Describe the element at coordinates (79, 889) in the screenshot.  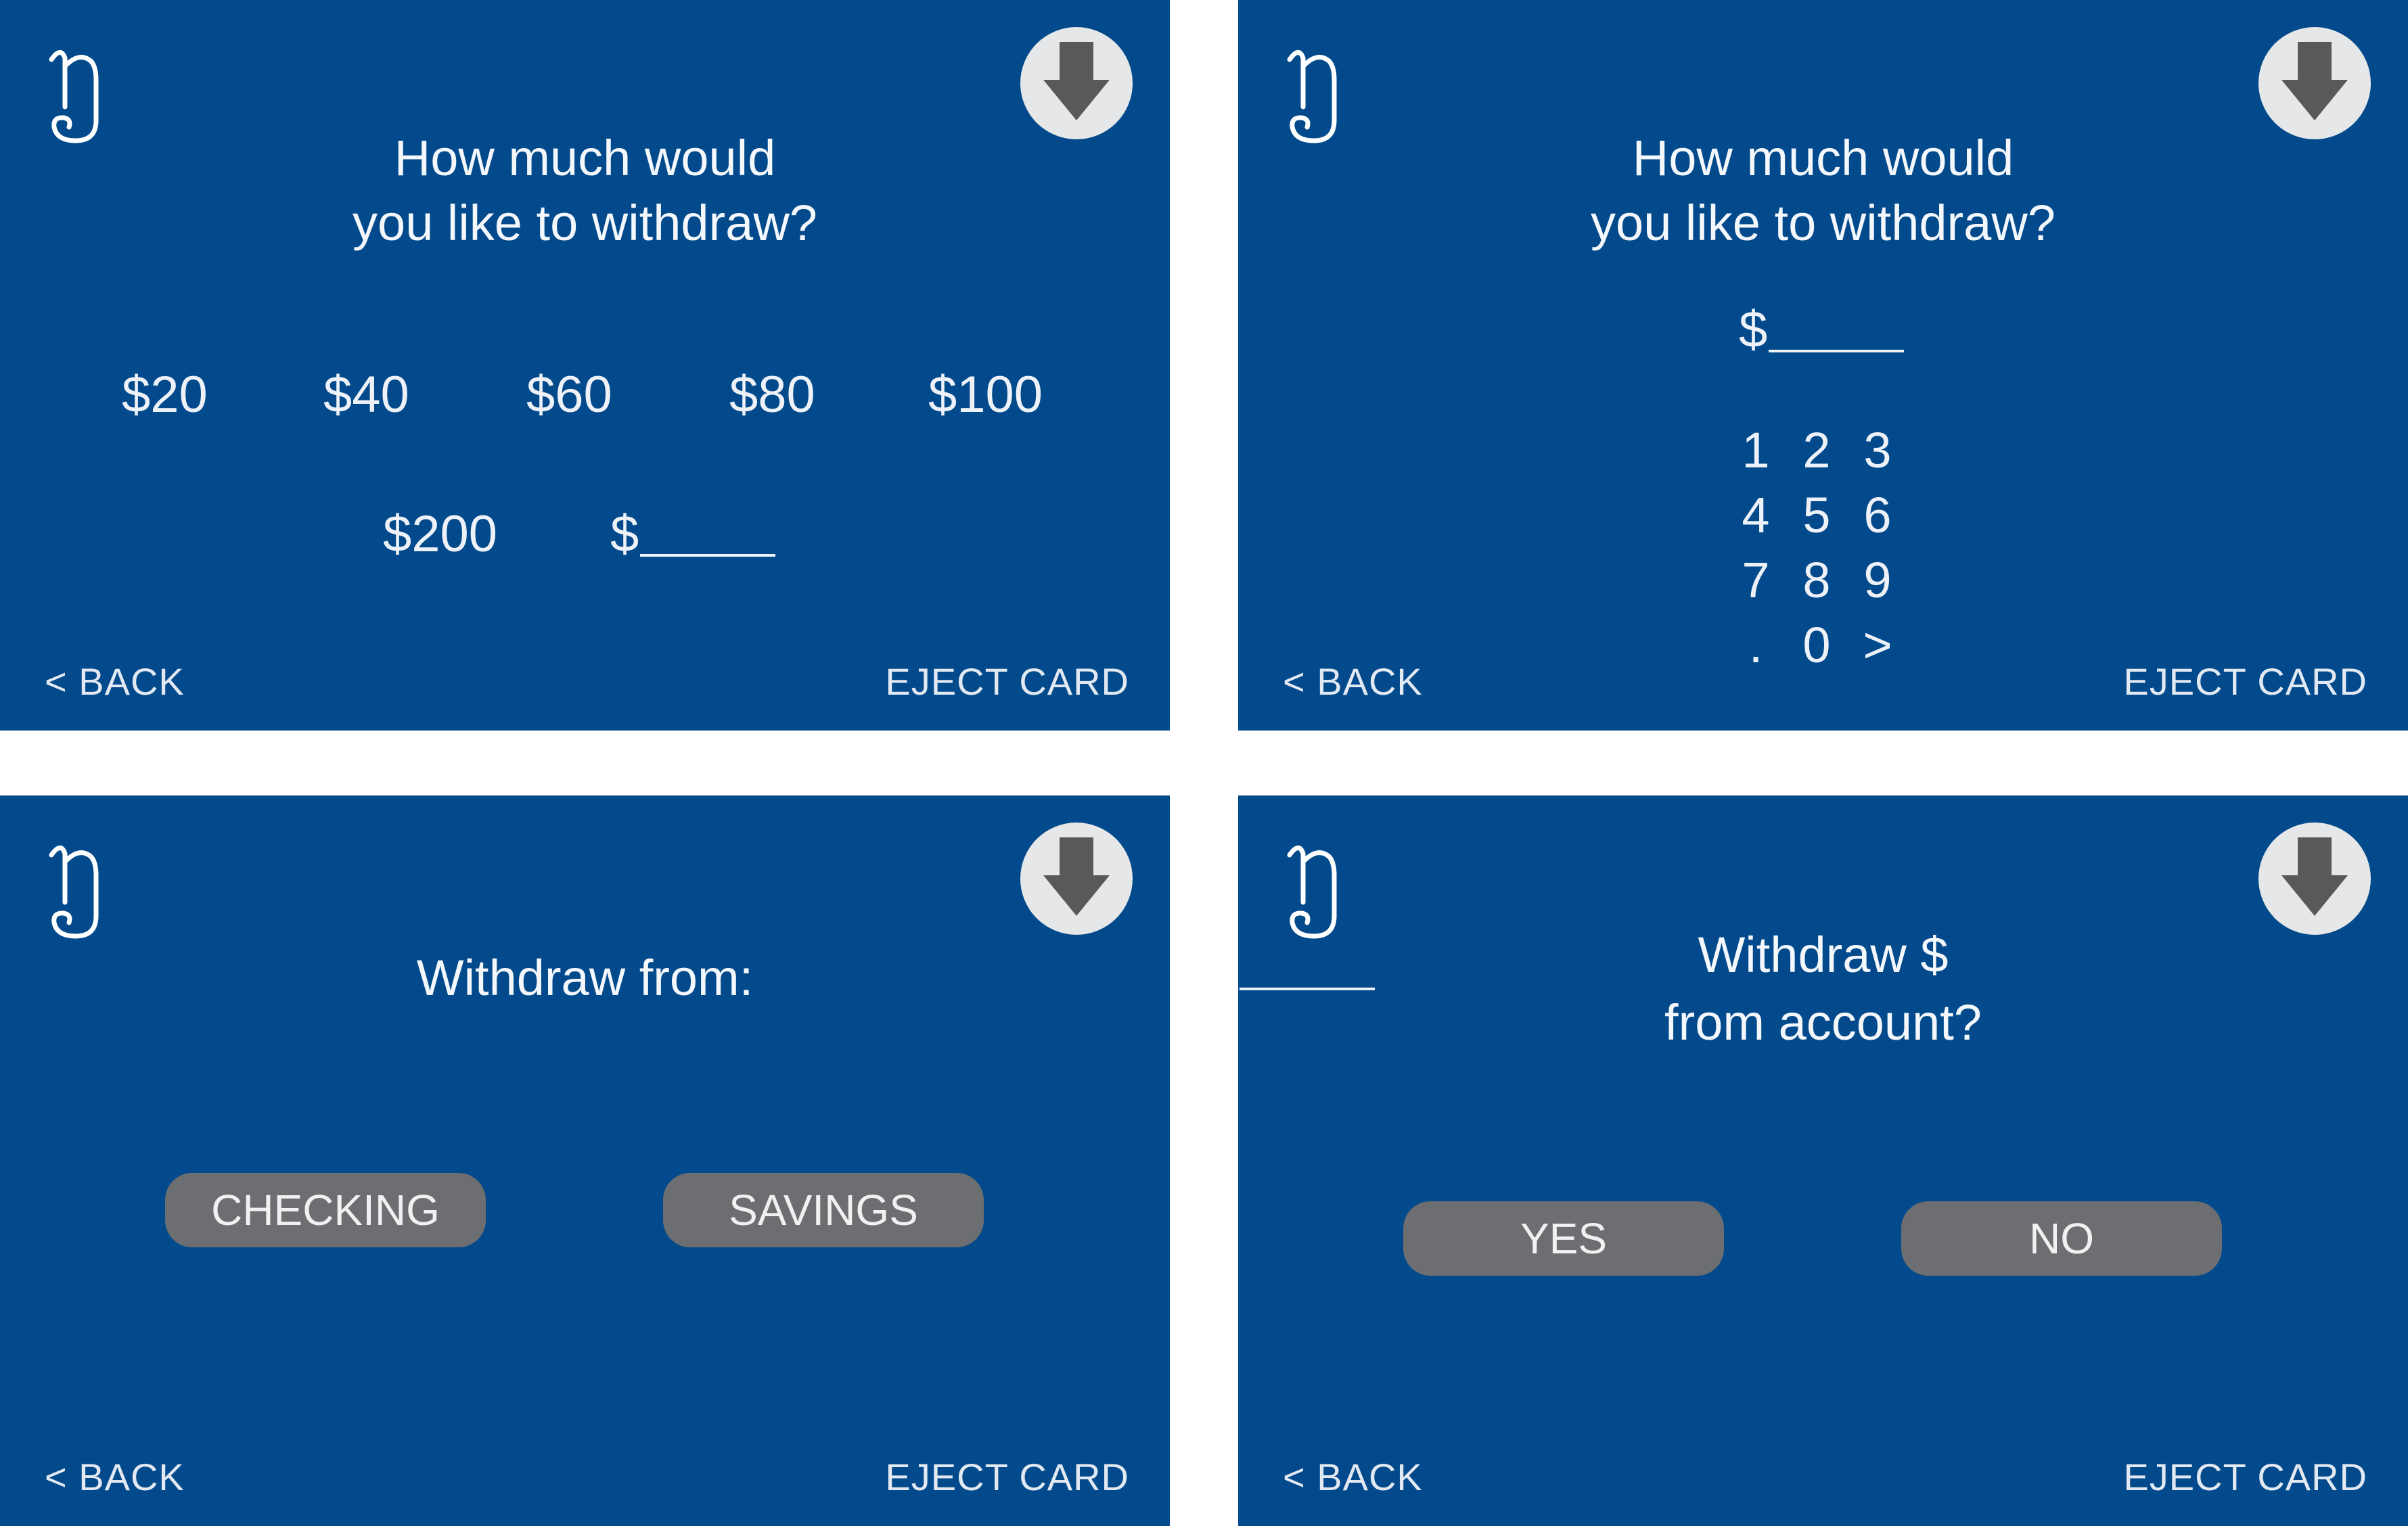
I see `bank-logo-icon` at that location.